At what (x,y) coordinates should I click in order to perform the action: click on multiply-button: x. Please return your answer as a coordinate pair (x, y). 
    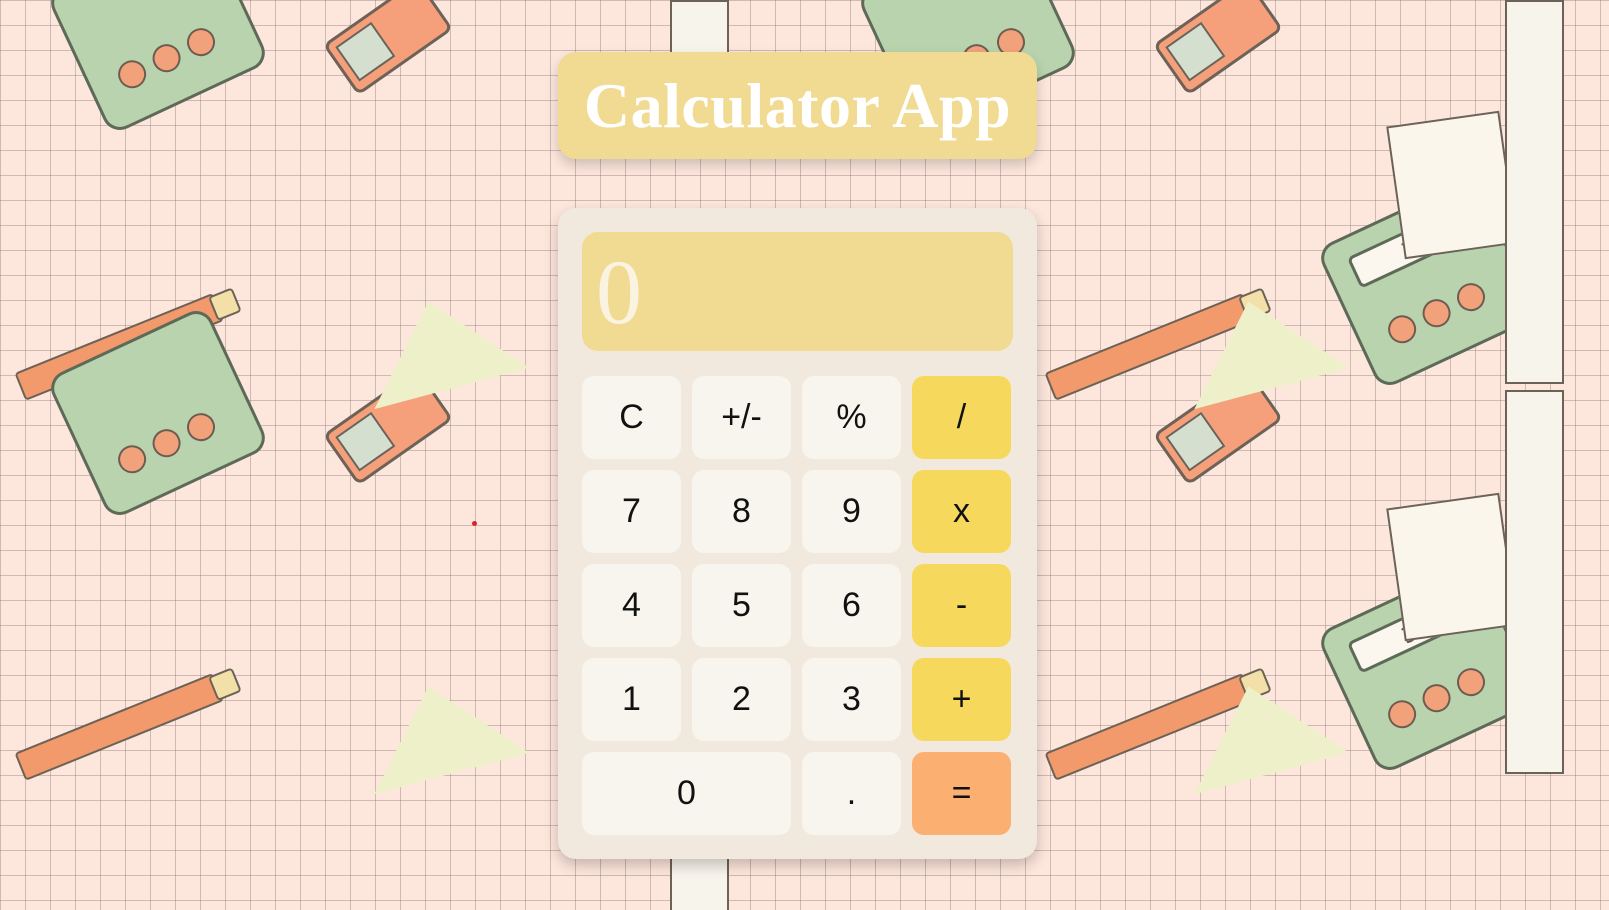
    Looking at the image, I should click on (961, 511).